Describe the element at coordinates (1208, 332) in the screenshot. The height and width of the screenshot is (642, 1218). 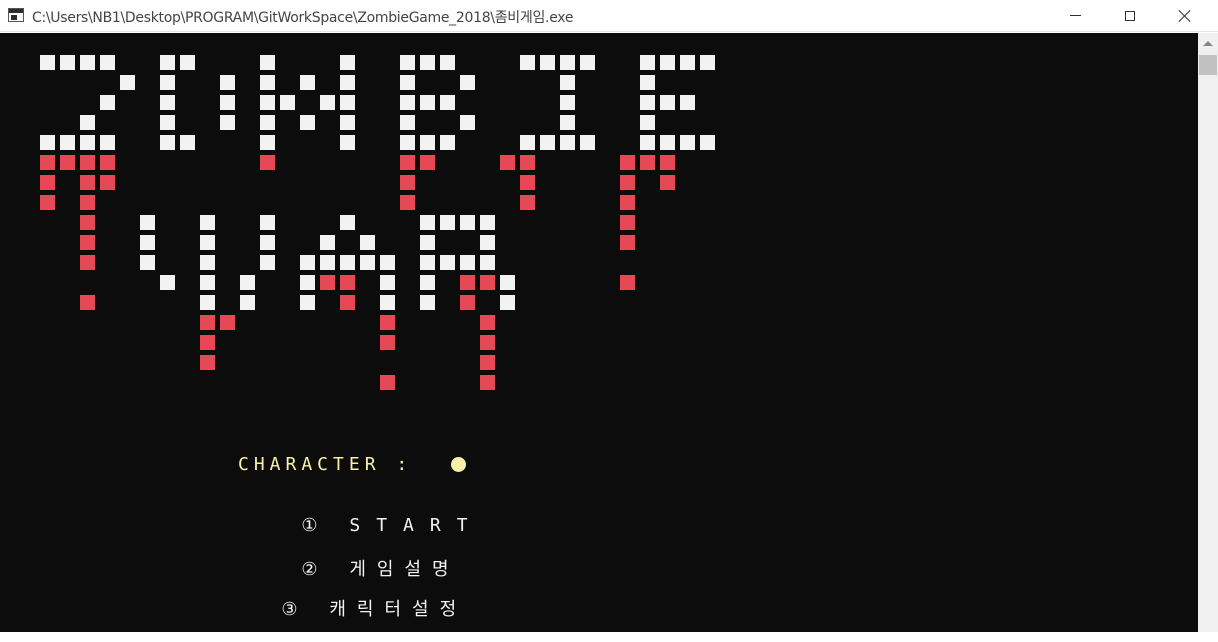
I see `vertical-scrollbar` at that location.